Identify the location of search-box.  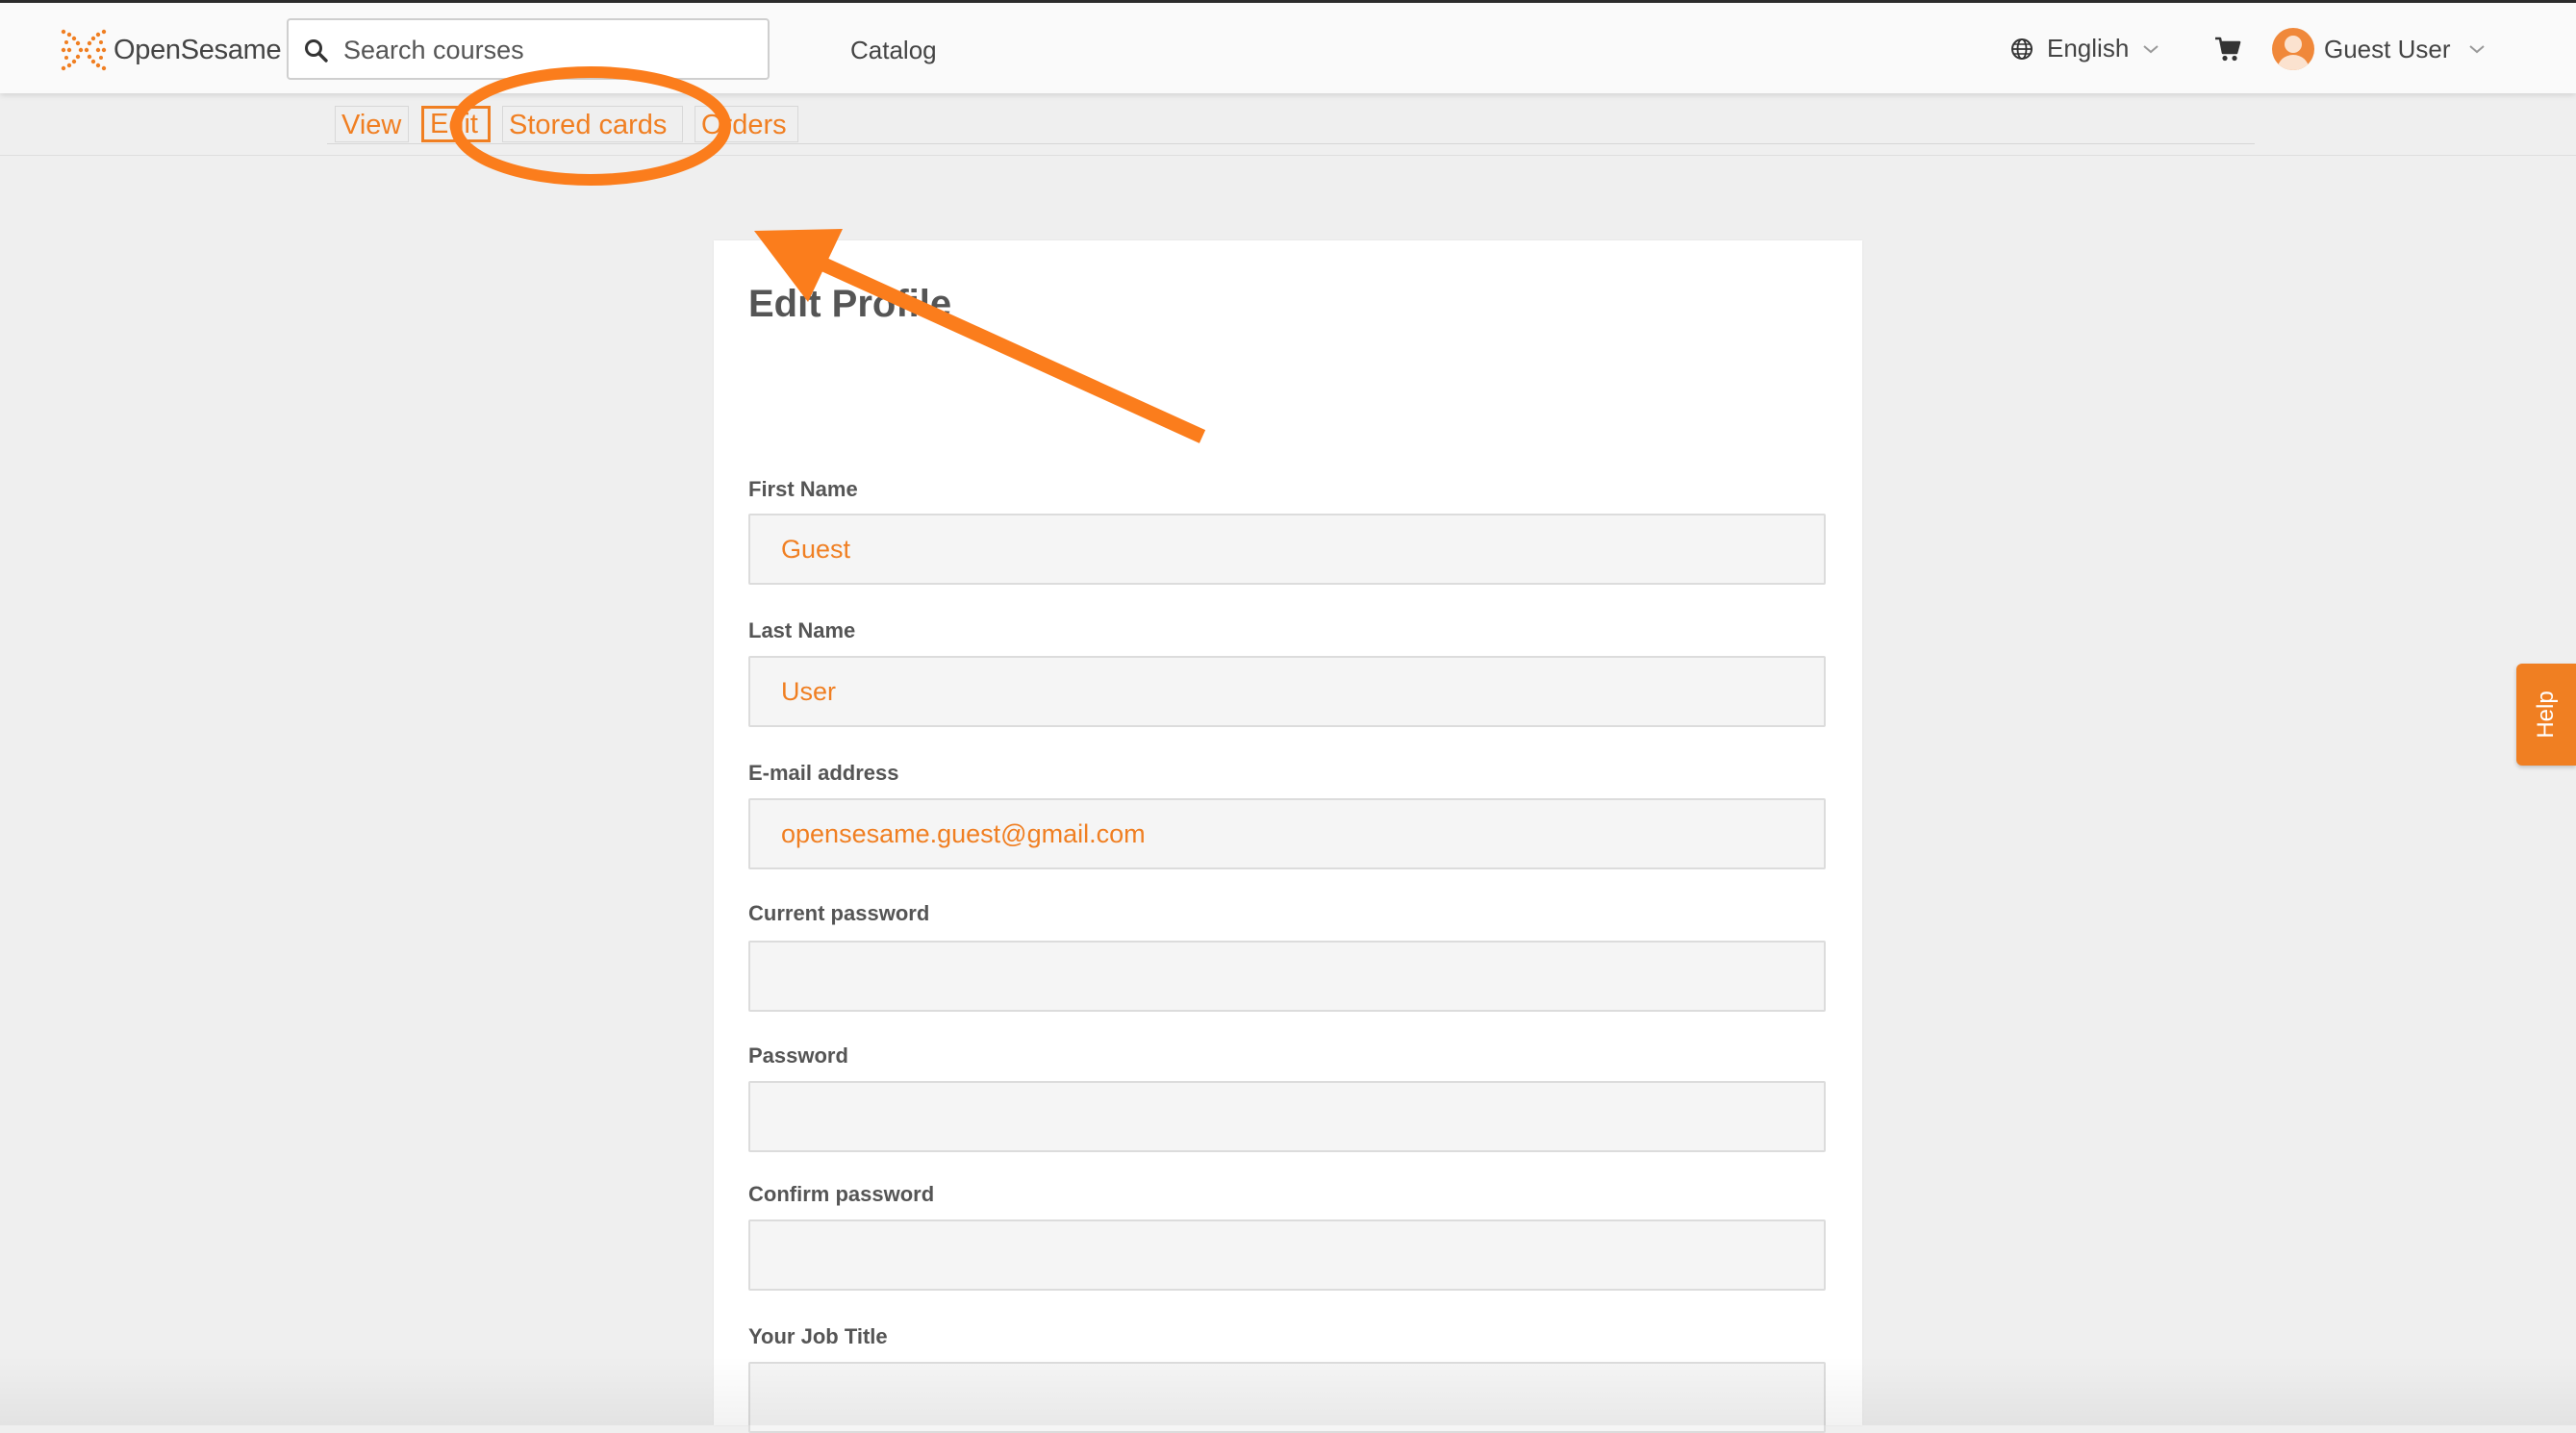
(528, 49).